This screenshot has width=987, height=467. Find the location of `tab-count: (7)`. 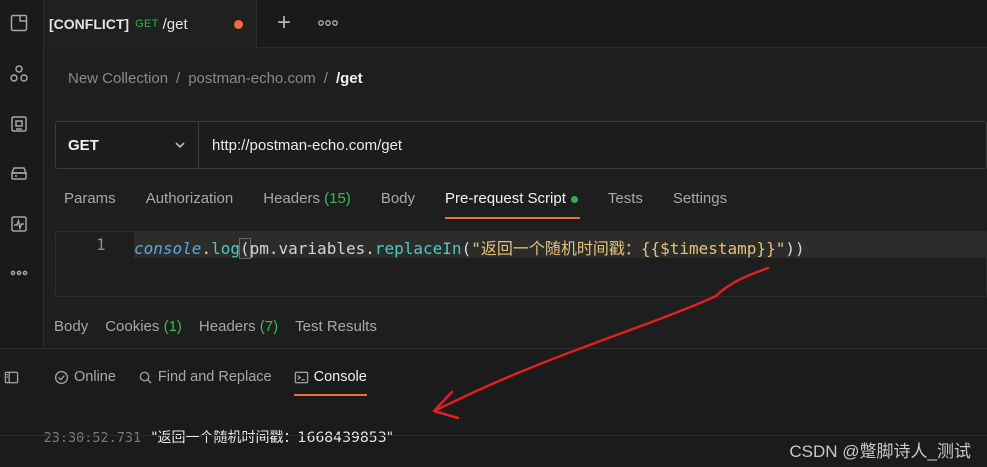

tab-count: (7) is located at coordinates (269, 326).